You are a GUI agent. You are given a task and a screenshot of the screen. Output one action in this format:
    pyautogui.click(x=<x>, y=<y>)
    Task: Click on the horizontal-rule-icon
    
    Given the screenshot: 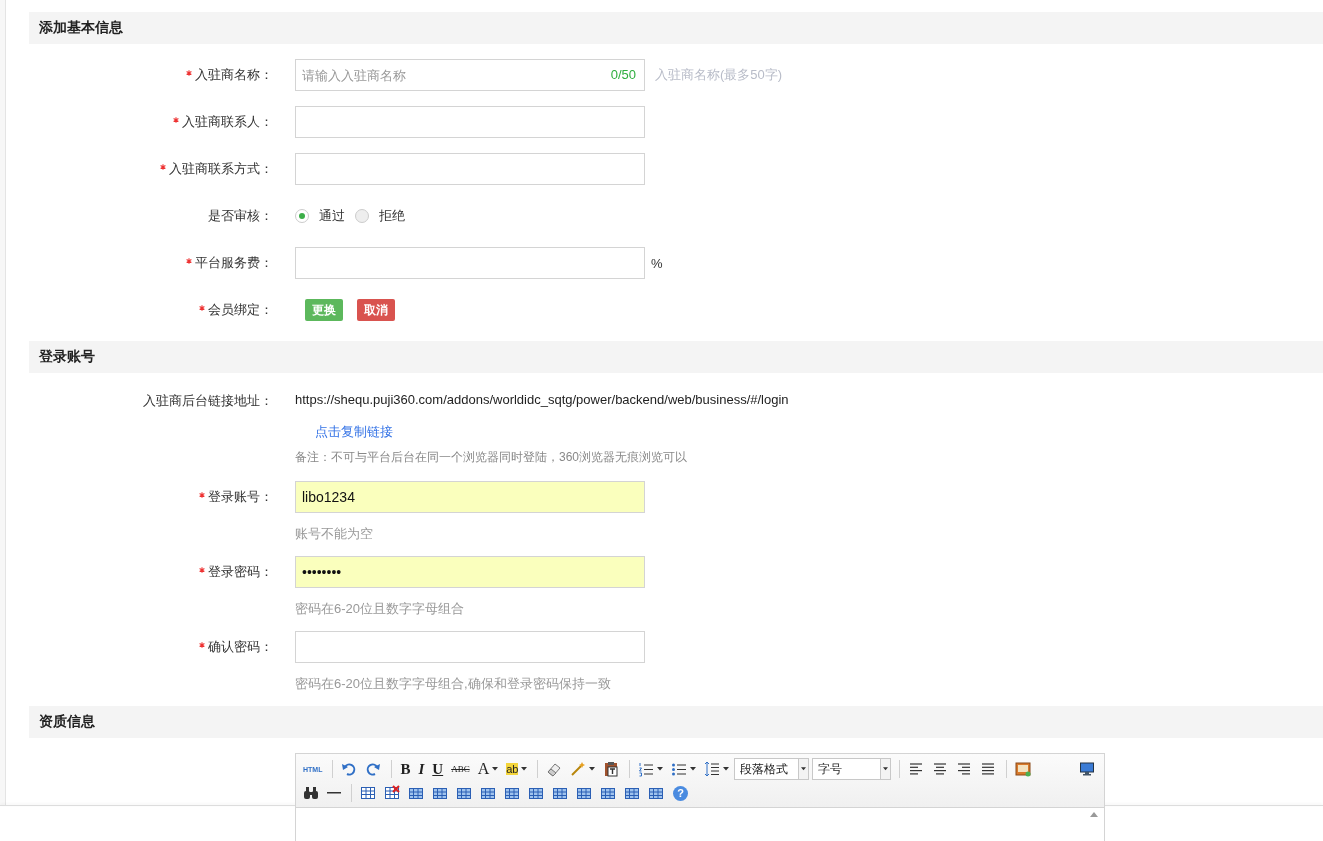 What is the action you would take?
    pyautogui.click(x=334, y=793)
    